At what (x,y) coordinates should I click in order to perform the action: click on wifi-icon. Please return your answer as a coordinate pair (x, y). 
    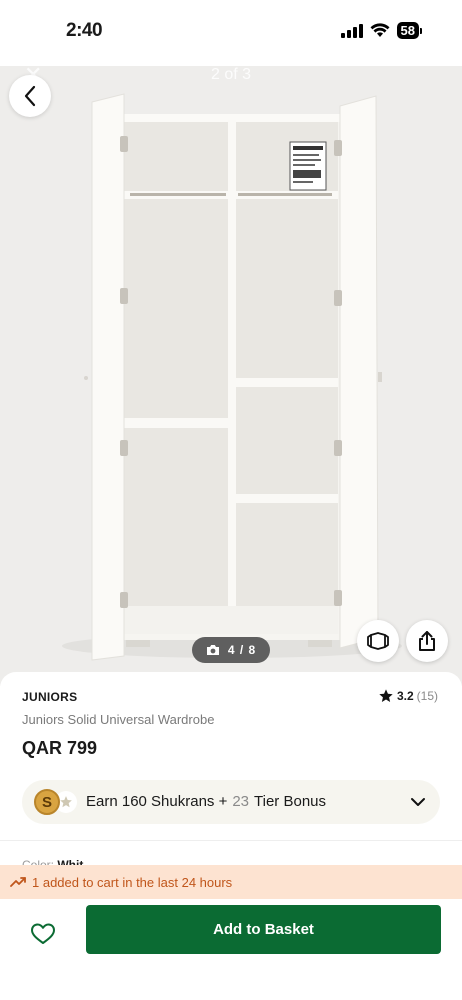
    Looking at the image, I should click on (380, 30).